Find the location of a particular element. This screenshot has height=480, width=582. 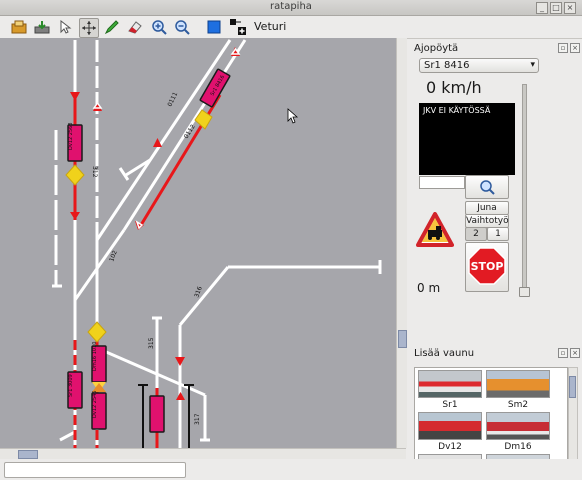

track-label: 315 is located at coordinates (151, 343).